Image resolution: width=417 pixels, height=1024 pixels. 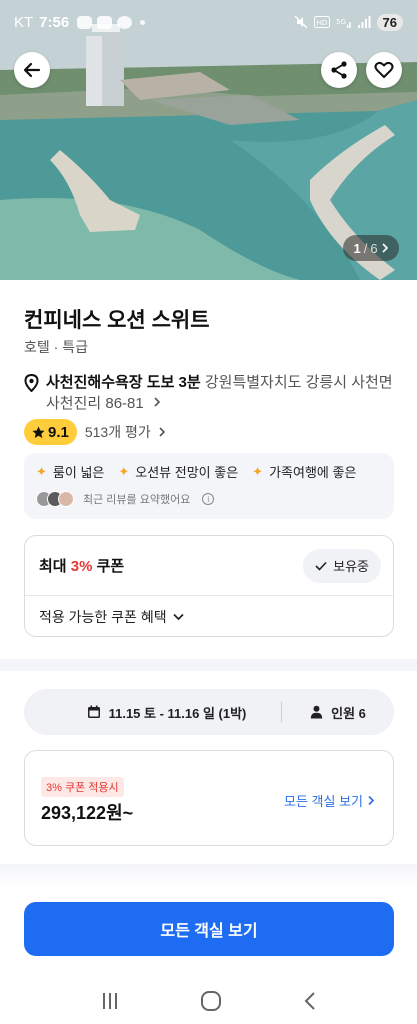 What do you see at coordinates (187, 472) in the screenshot?
I see `review-keyword: 오션뷰 전망이 좋은` at bounding box center [187, 472].